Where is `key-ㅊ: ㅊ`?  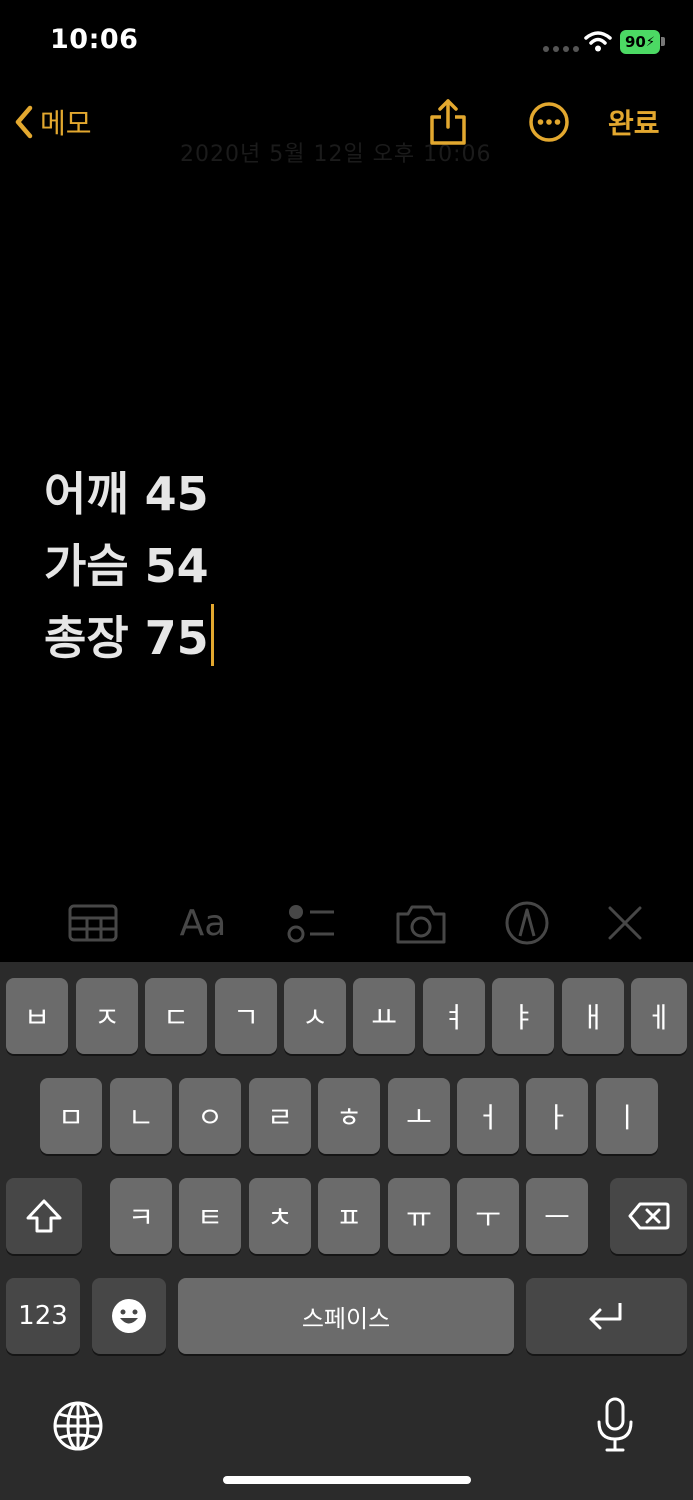
key-ㅊ: ㅊ is located at coordinates (280, 1216).